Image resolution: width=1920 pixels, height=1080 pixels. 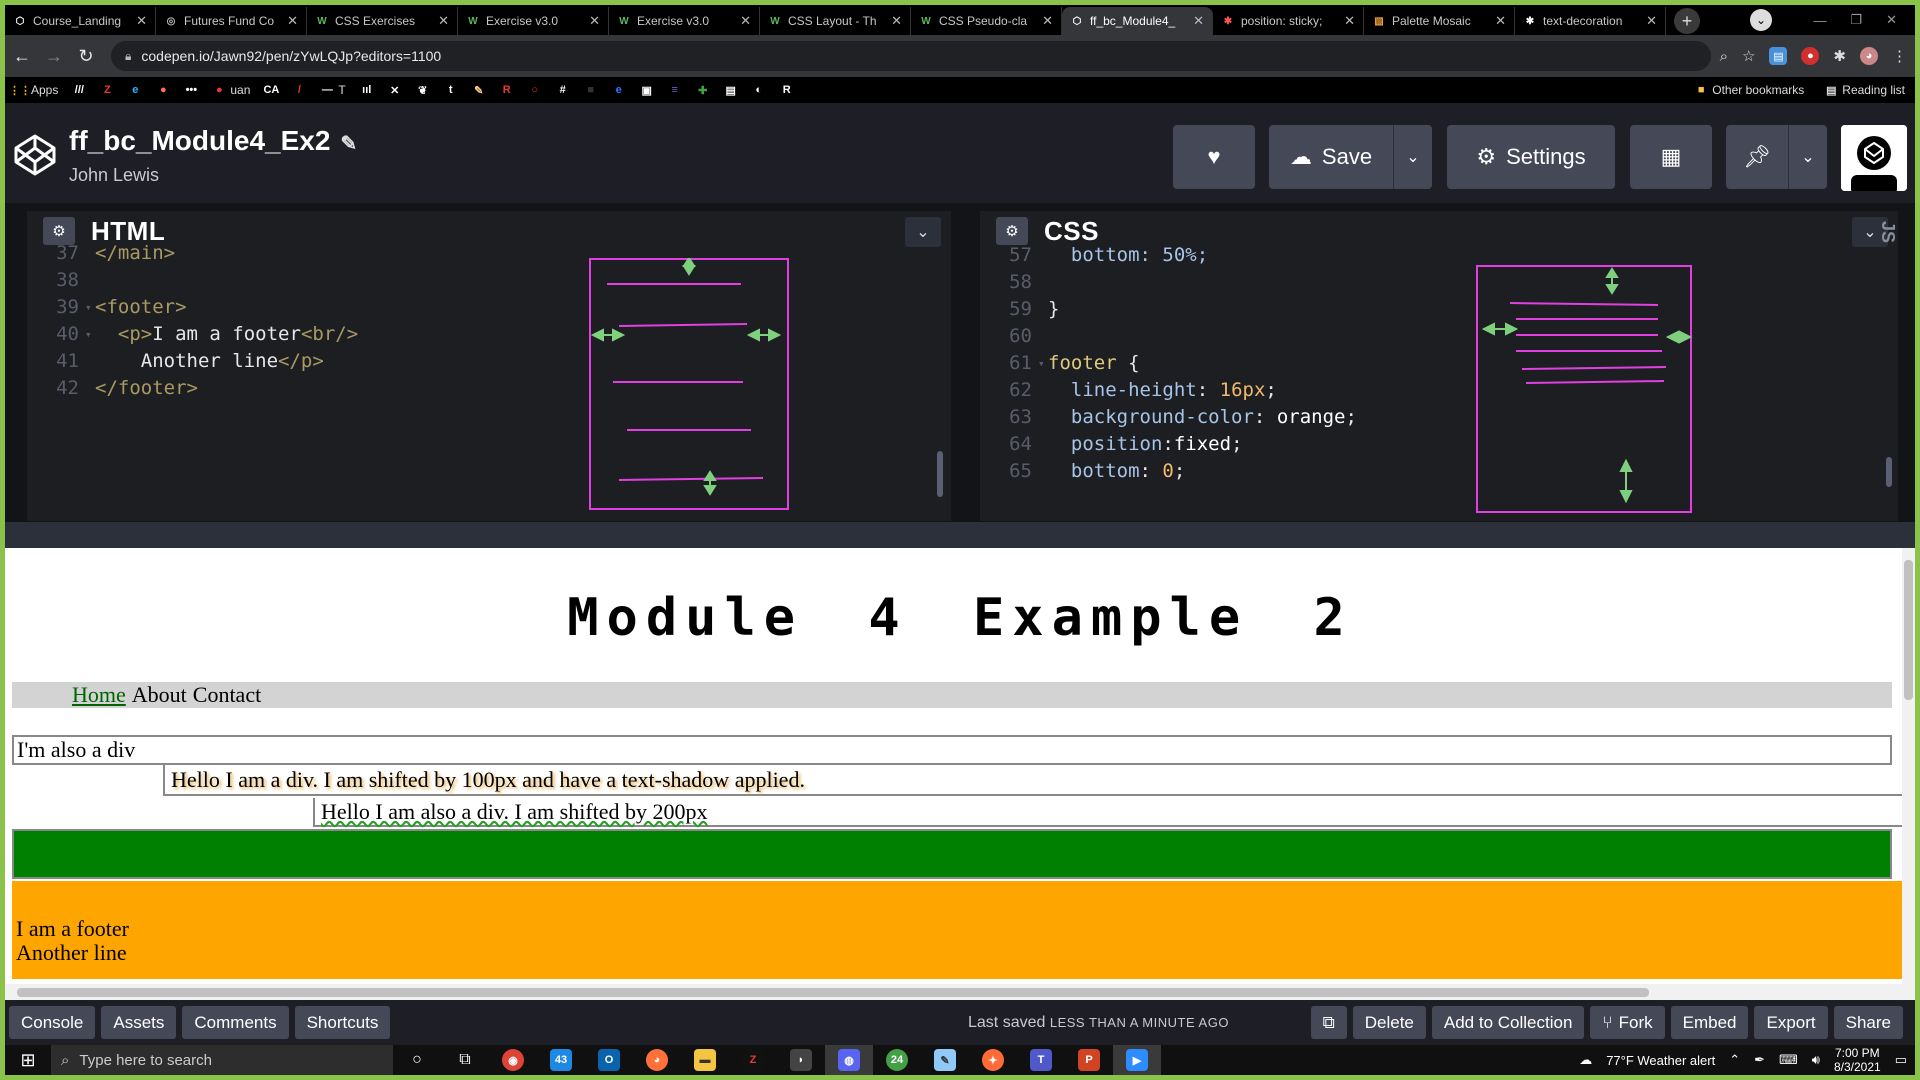 I want to click on forward-icon: →, so click(x=54, y=56).